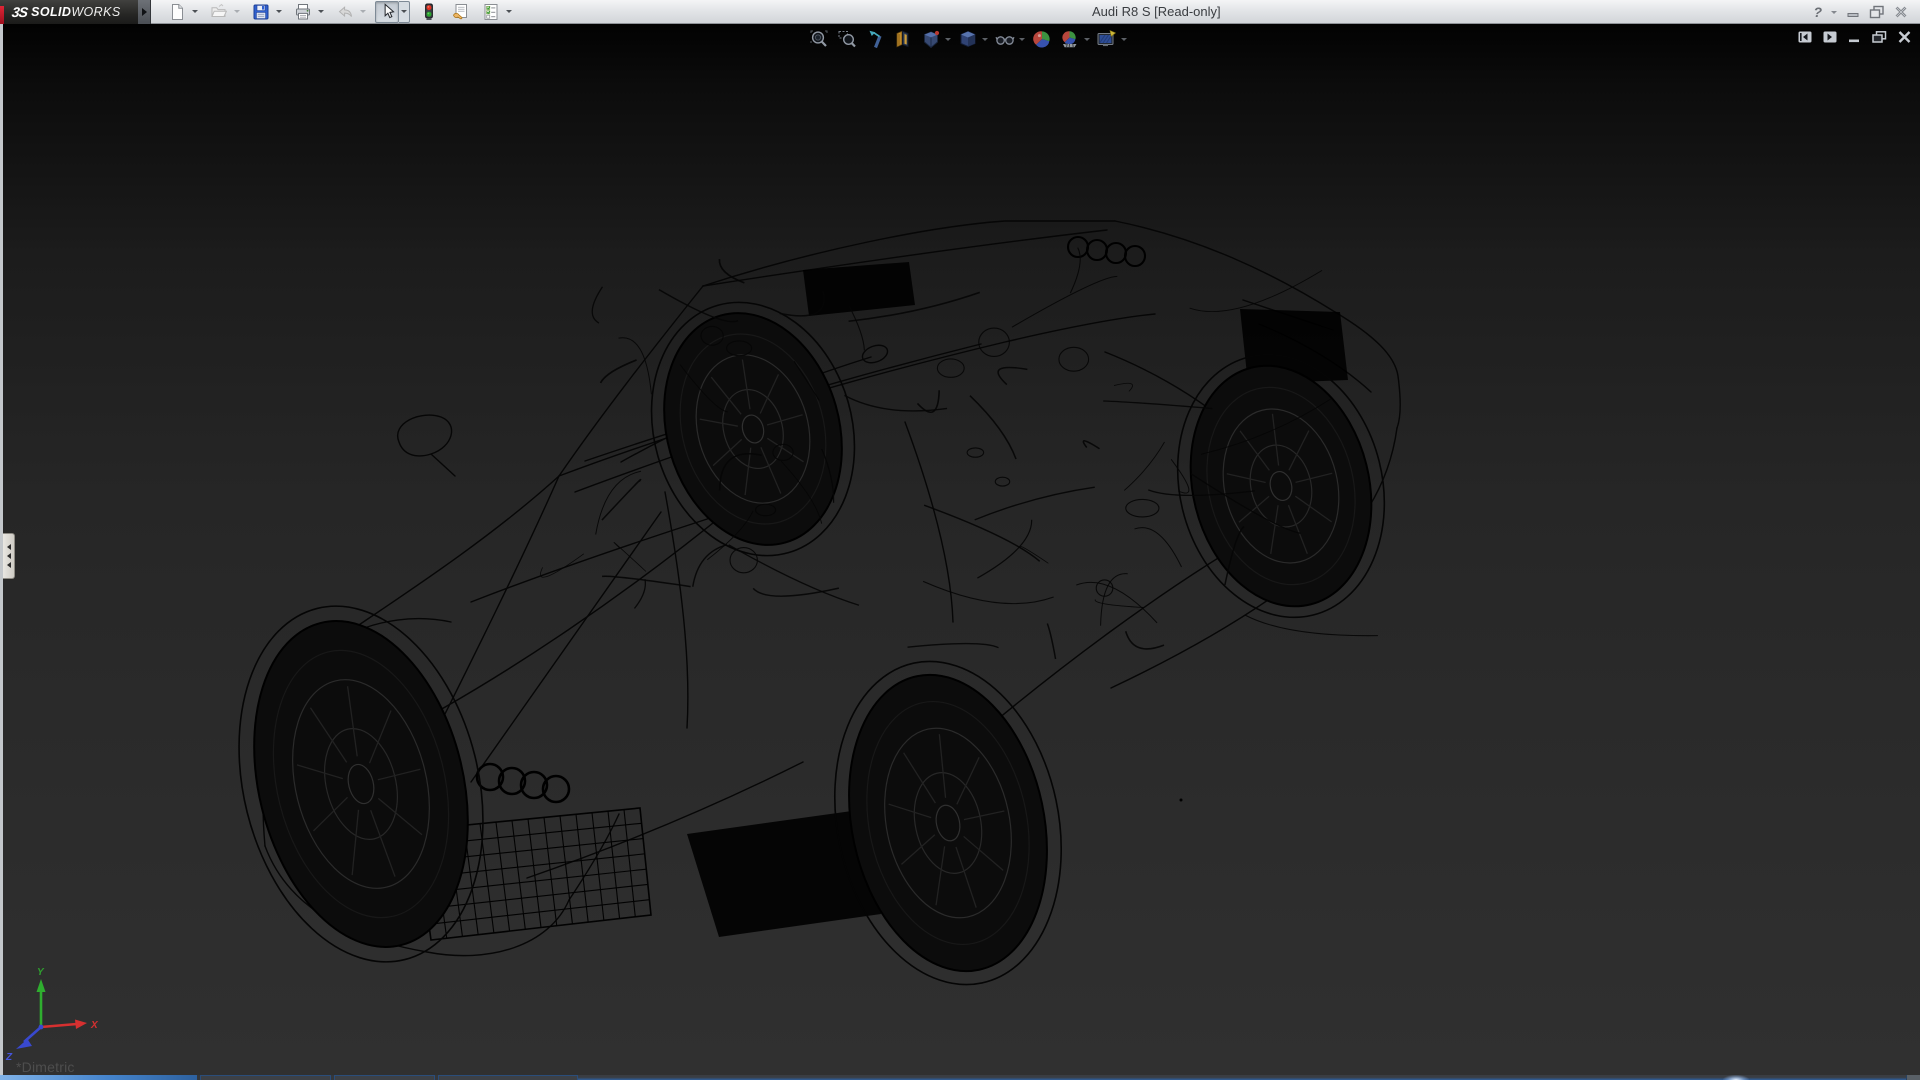 This screenshot has height=1080, width=1920. What do you see at coordinates (508, 12) in the screenshot?
I see `options-dropdown` at bounding box center [508, 12].